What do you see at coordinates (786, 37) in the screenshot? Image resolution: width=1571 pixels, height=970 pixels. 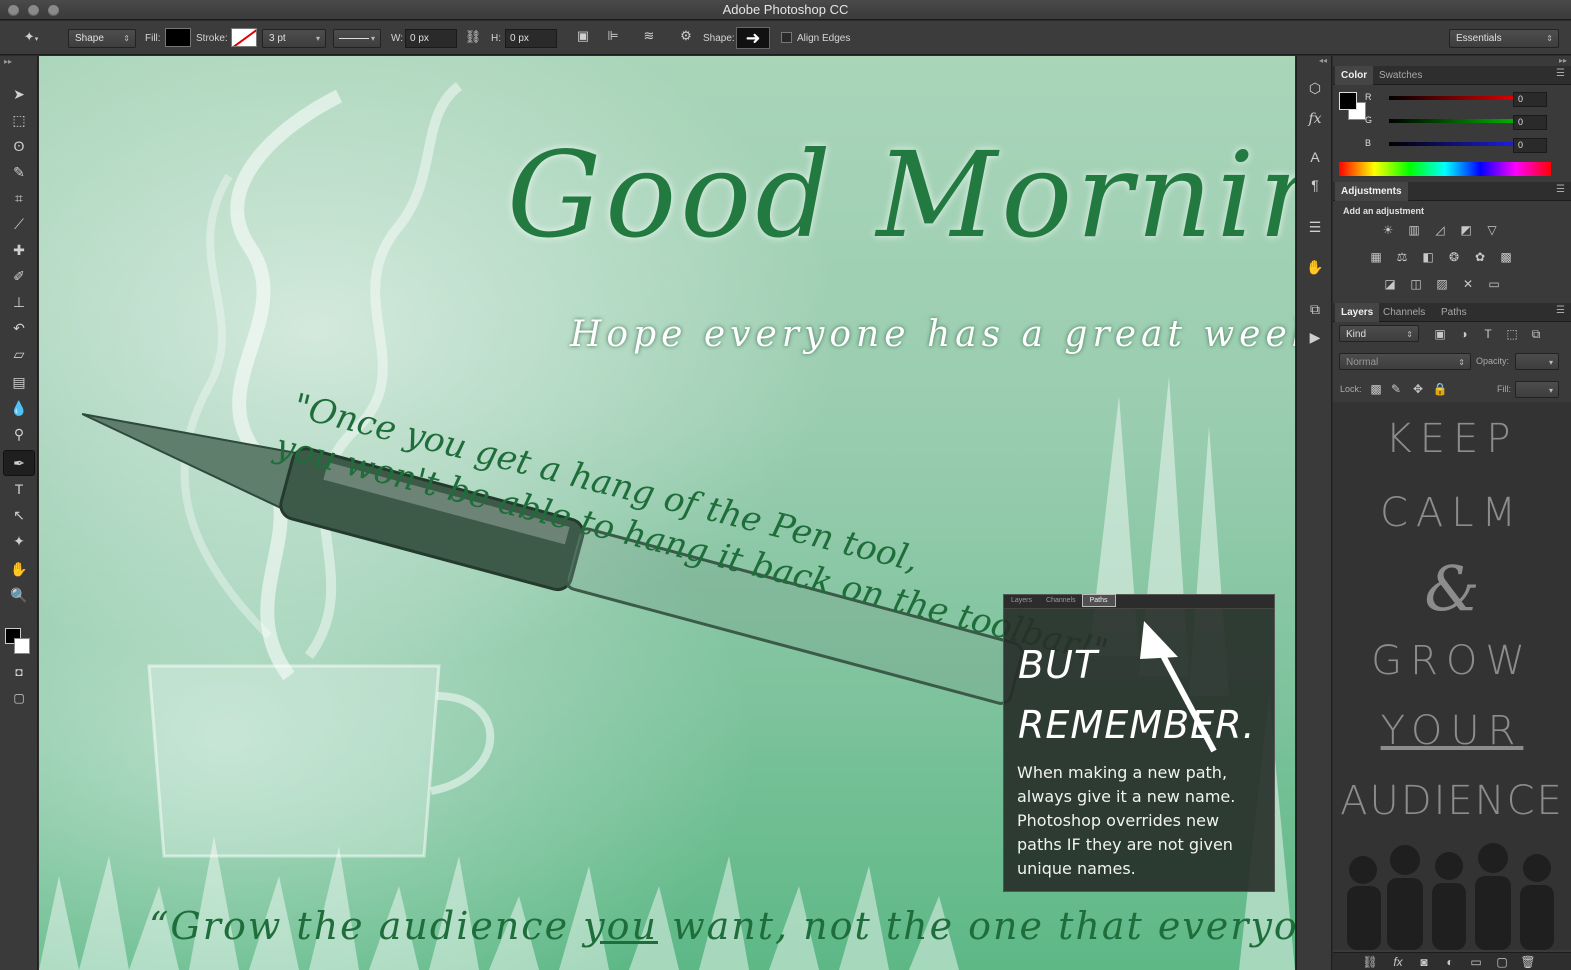 I see `align-edges-checkbox` at bounding box center [786, 37].